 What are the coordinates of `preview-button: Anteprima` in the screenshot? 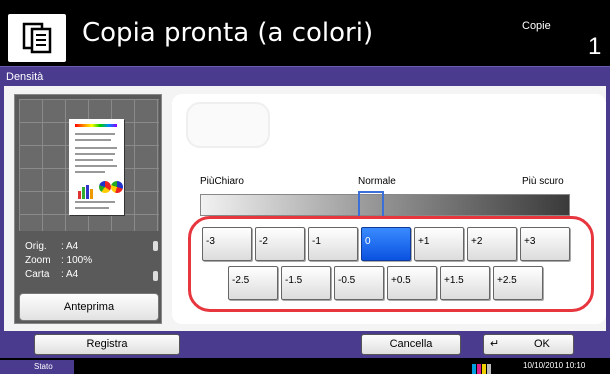 It's located at (89, 307).